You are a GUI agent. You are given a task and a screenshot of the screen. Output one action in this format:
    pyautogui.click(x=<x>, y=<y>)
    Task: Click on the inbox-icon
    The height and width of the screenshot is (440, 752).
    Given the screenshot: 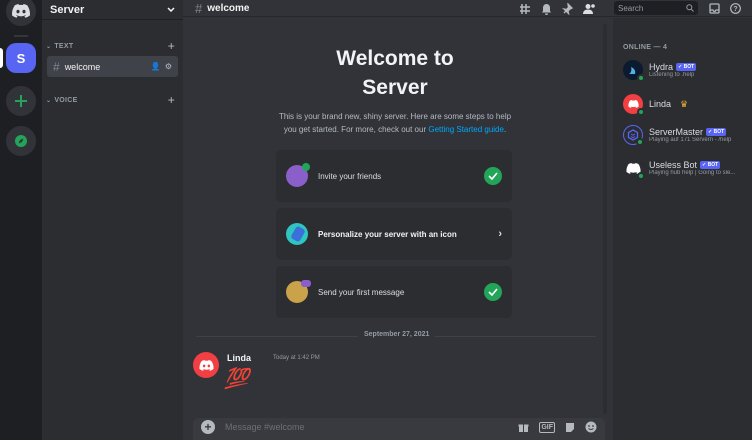 What is the action you would take?
    pyautogui.click(x=714, y=8)
    